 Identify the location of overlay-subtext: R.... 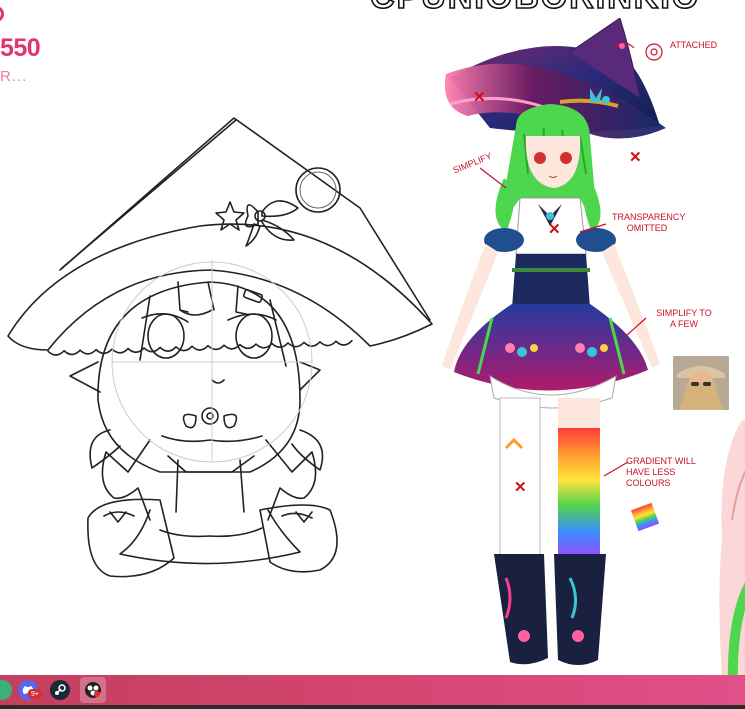
(14, 76).